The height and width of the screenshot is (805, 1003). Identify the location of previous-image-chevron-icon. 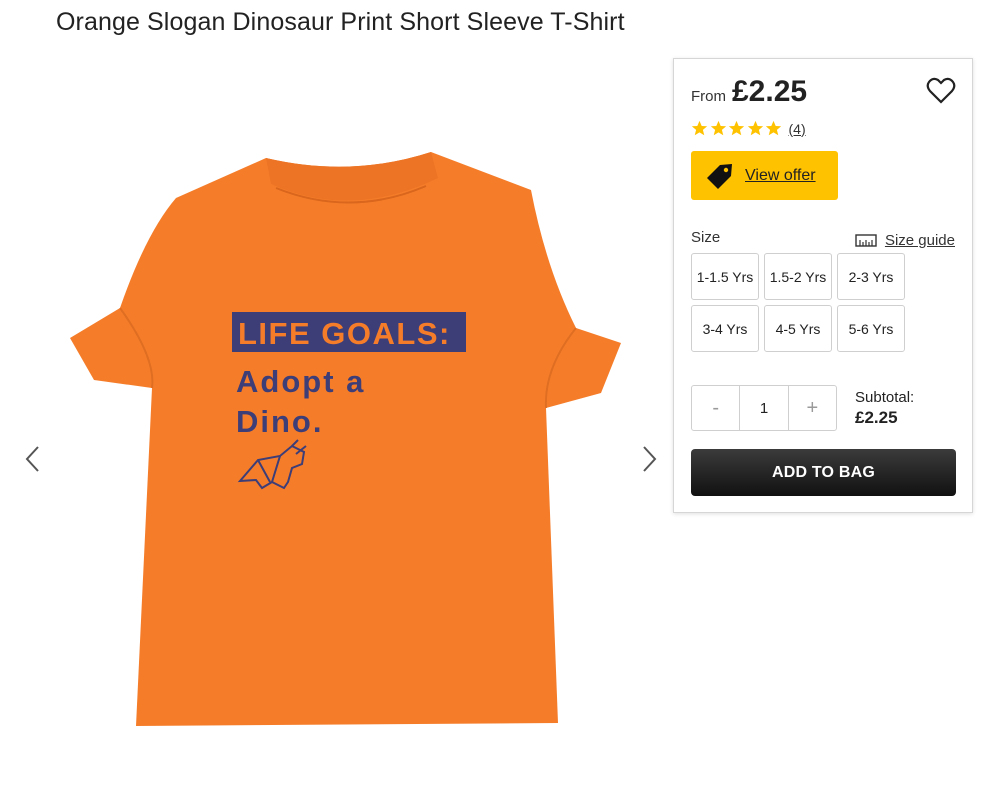
(33, 459).